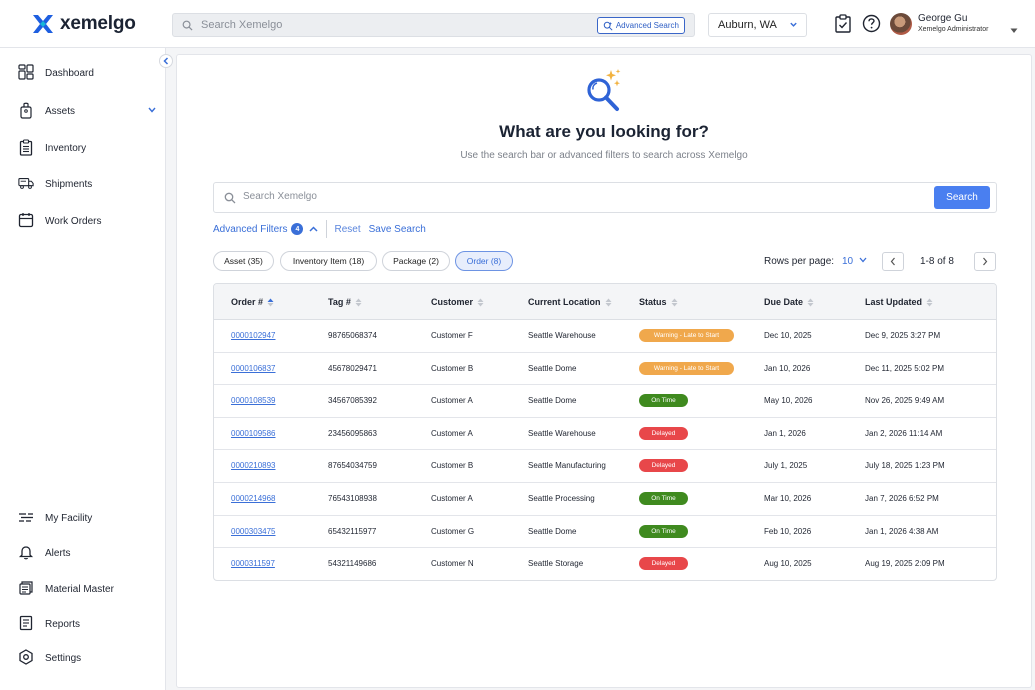 The width and height of the screenshot is (1035, 690). What do you see at coordinates (785, 433) in the screenshot?
I see `due-date-cell: Jan 1, 2026` at bounding box center [785, 433].